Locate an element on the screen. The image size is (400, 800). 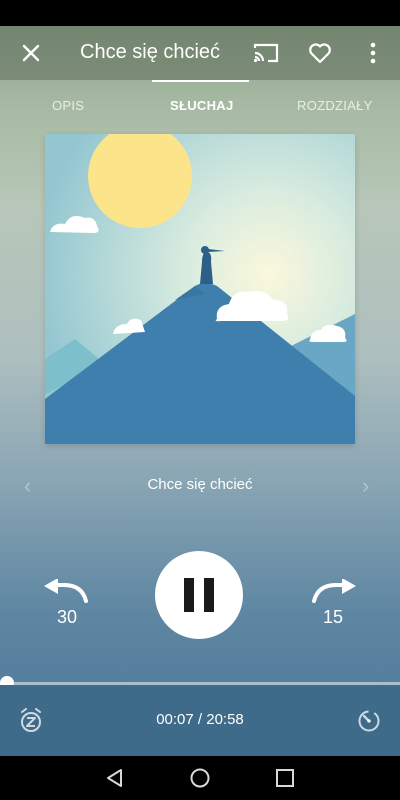
pause-icon is located at coordinates (199, 595).